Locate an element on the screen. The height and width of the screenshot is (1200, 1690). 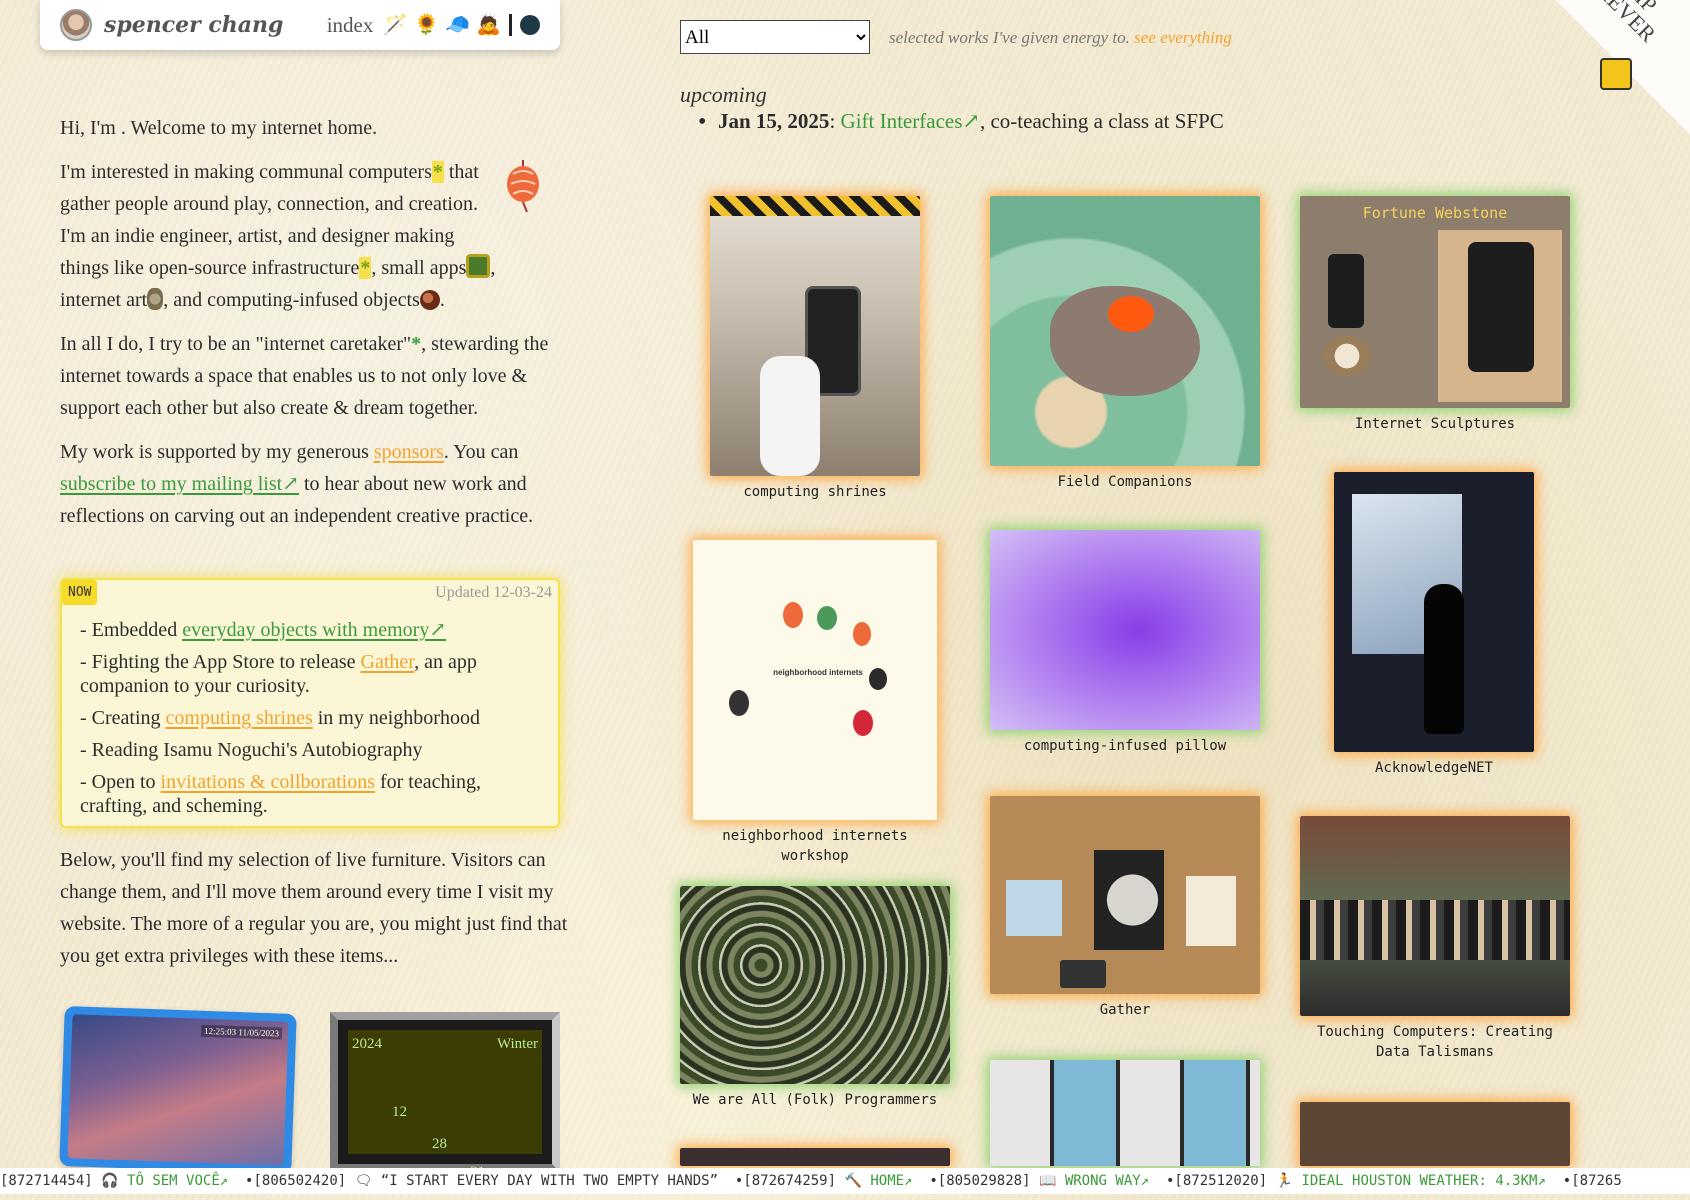
intro-text: . You can is located at coordinates (481, 452).